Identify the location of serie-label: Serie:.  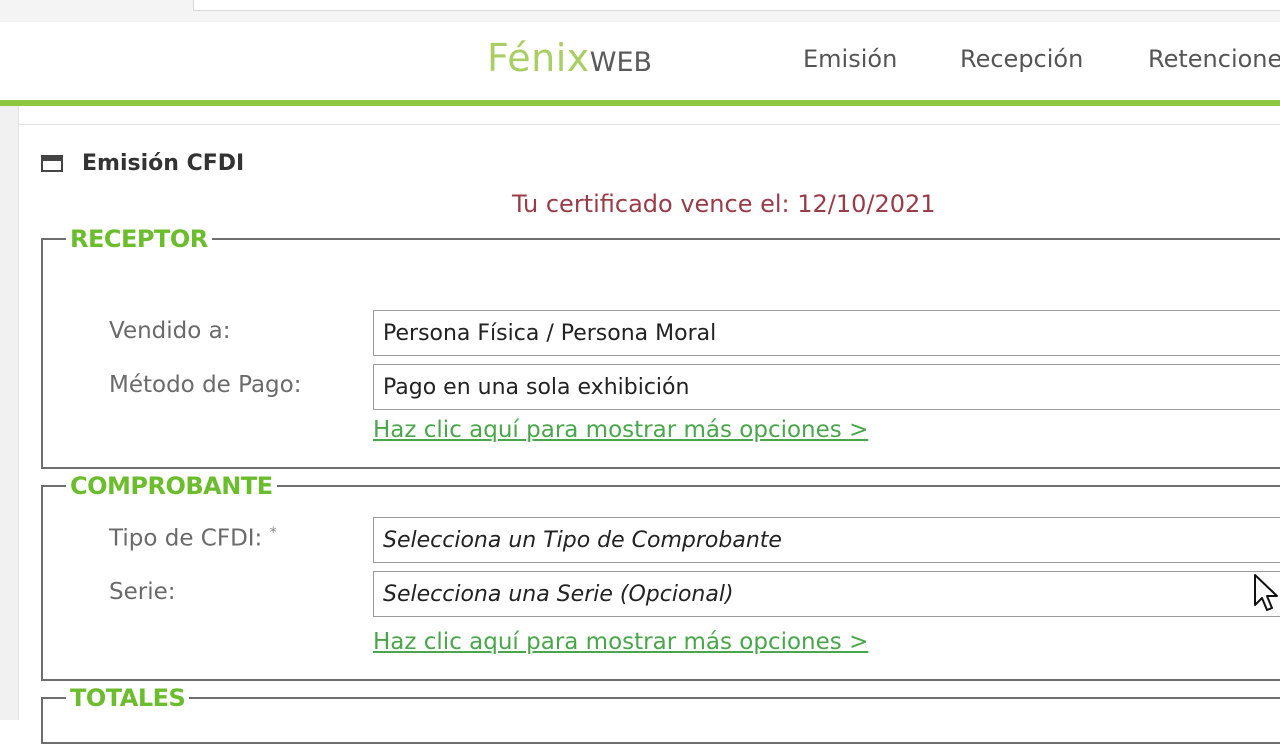
(142, 592).